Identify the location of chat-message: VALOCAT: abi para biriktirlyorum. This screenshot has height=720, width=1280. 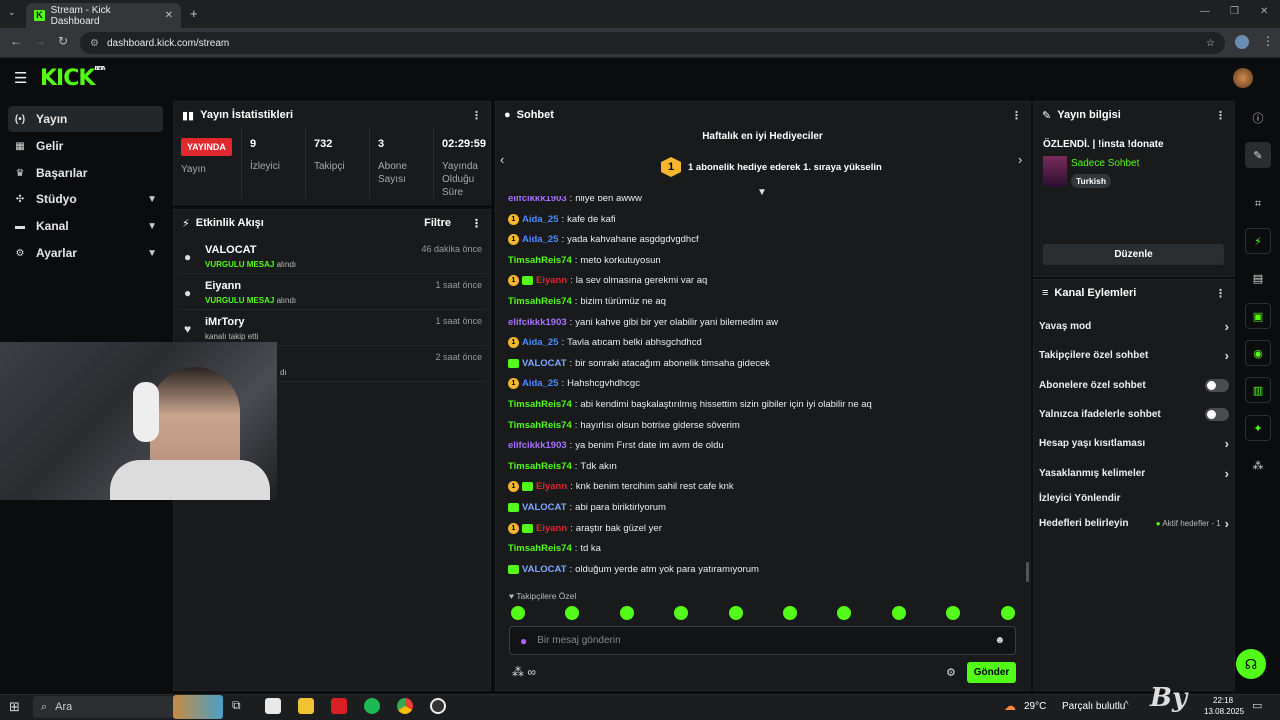
(587, 507).